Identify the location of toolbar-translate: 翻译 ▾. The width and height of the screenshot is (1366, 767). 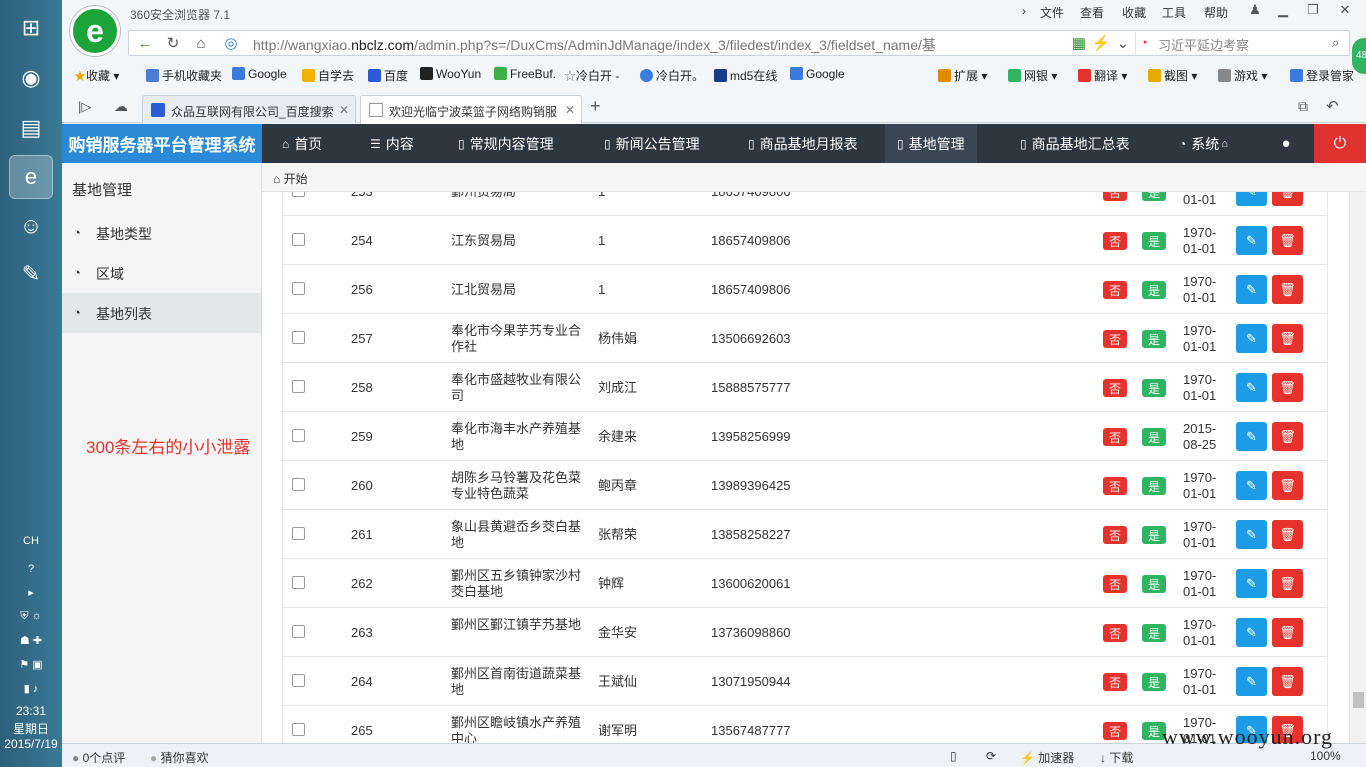
(1102, 75).